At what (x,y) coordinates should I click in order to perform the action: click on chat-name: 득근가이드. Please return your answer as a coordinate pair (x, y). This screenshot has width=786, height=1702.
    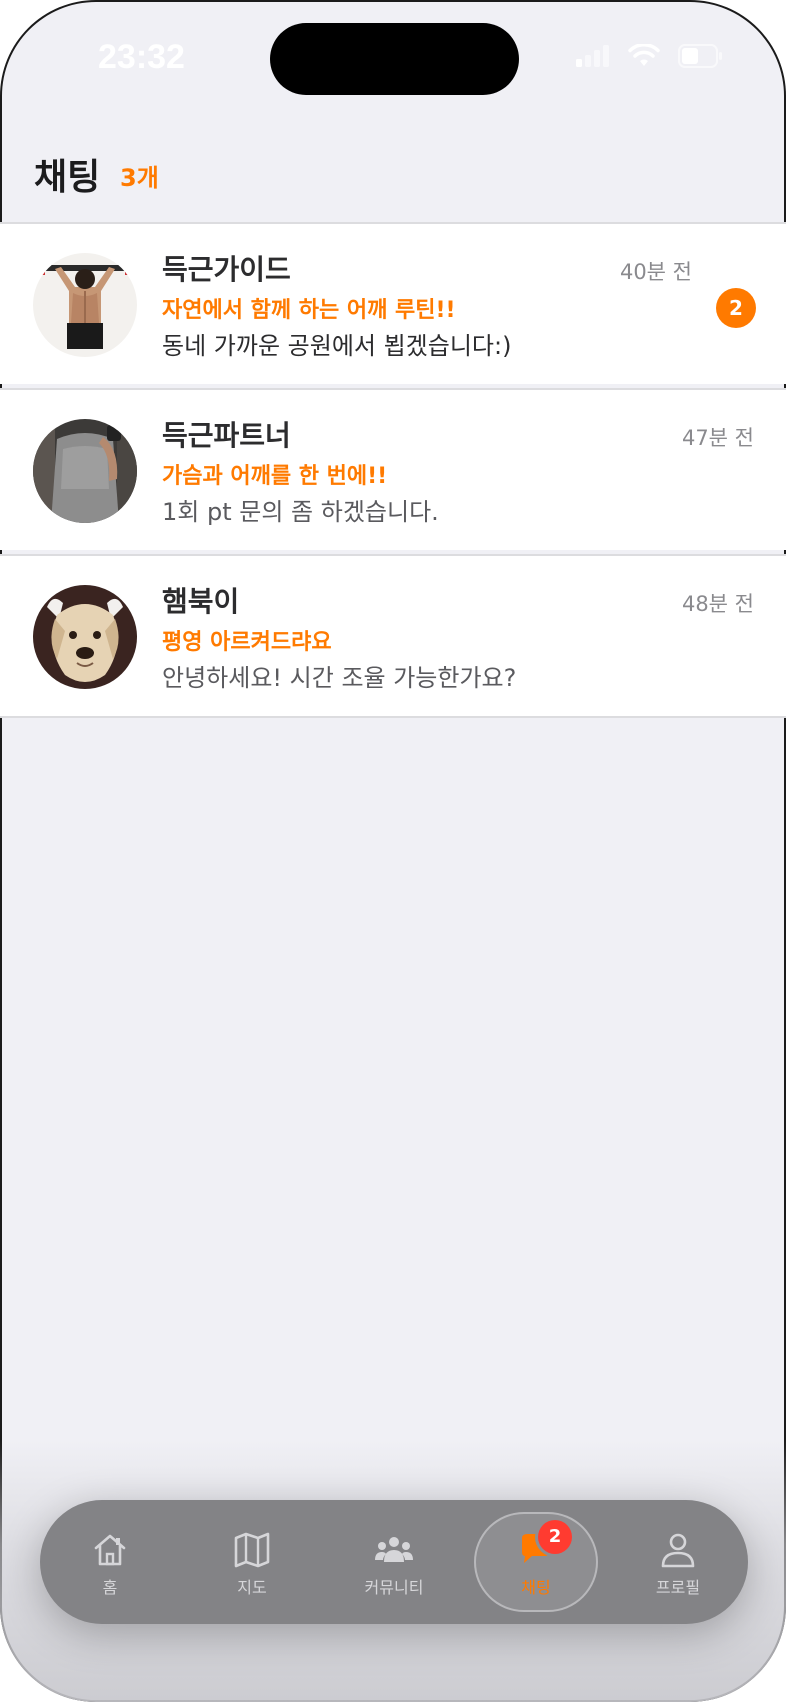
    Looking at the image, I should click on (226, 269).